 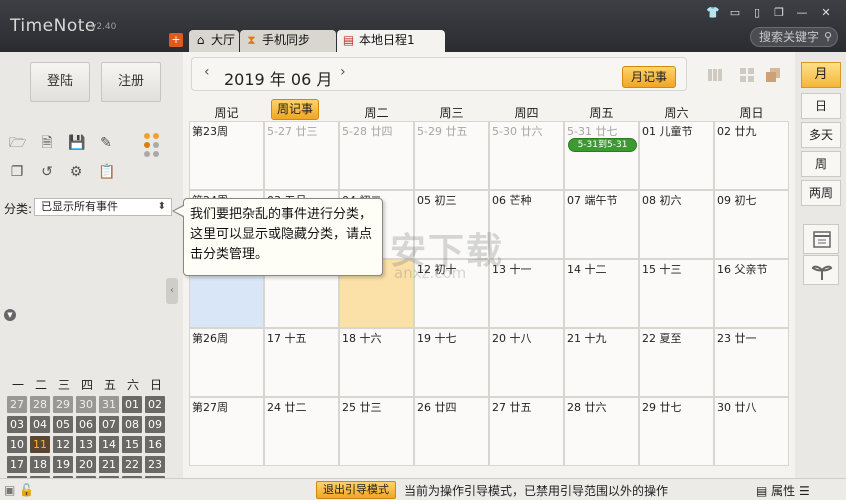 What do you see at coordinates (747, 75) in the screenshot?
I see `grid-view-icon` at bounding box center [747, 75].